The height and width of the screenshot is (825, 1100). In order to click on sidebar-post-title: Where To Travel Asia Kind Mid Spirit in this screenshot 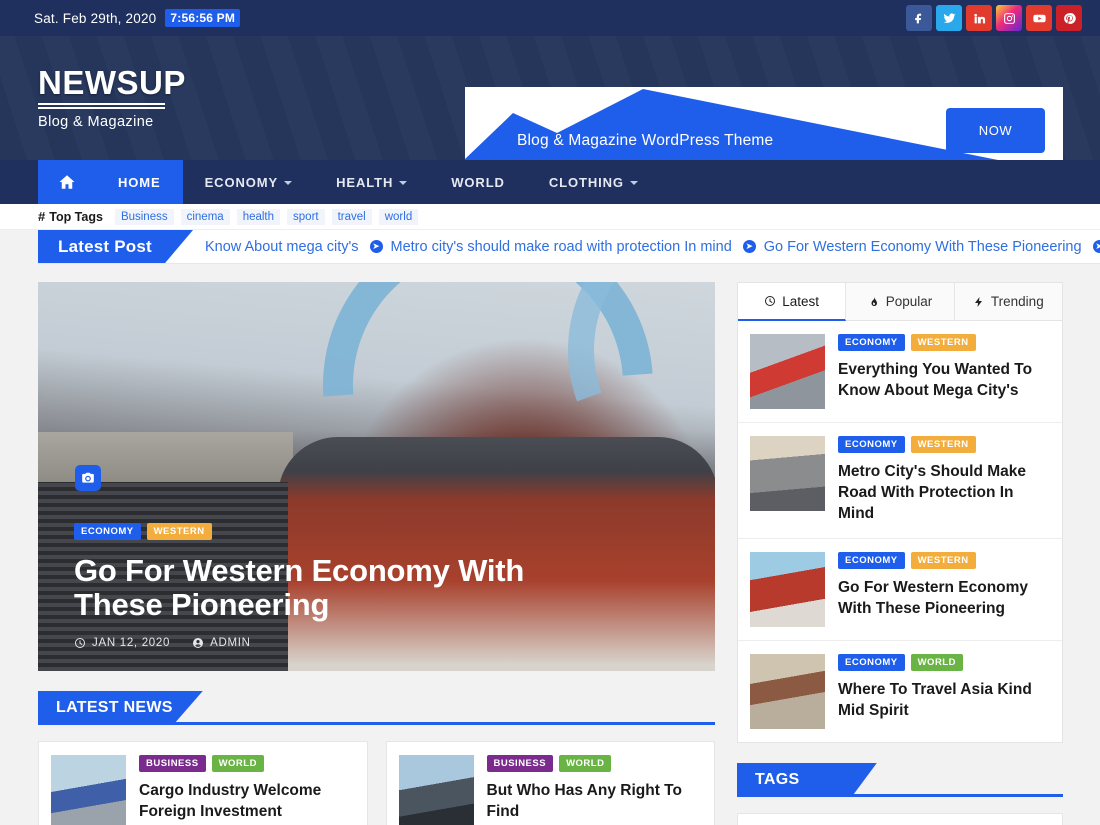, I will do `click(944, 701)`.